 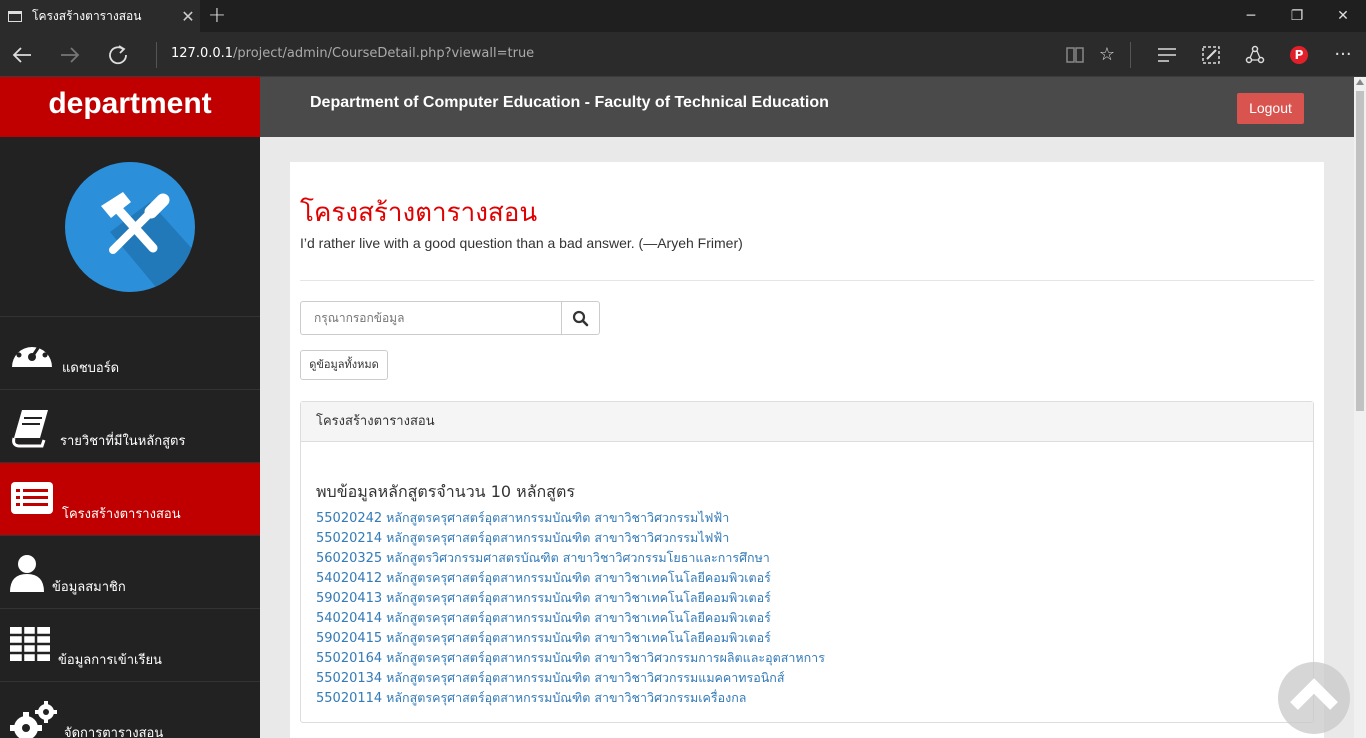 I want to click on brand-title: department, so click(x=130, y=107).